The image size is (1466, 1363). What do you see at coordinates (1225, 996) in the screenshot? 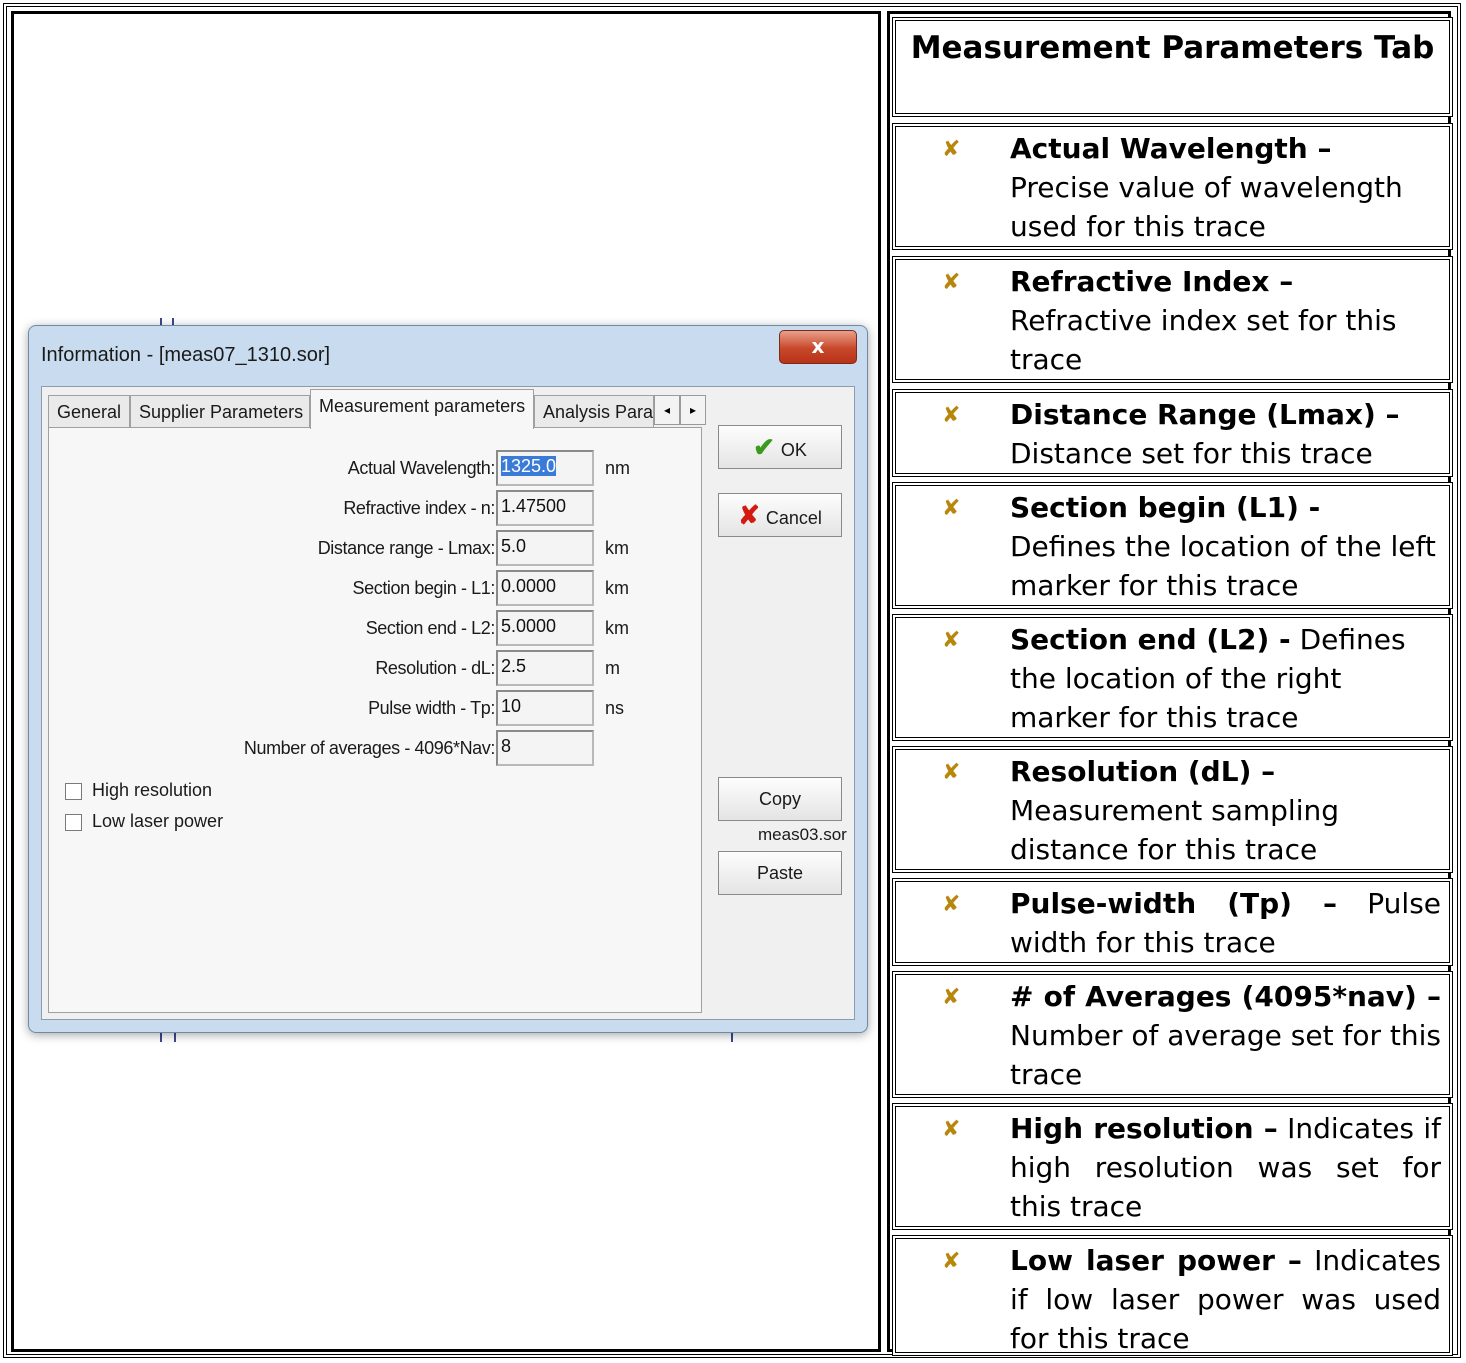
I see `help-item-title: # of Averages (4095*nav) –` at bounding box center [1225, 996].